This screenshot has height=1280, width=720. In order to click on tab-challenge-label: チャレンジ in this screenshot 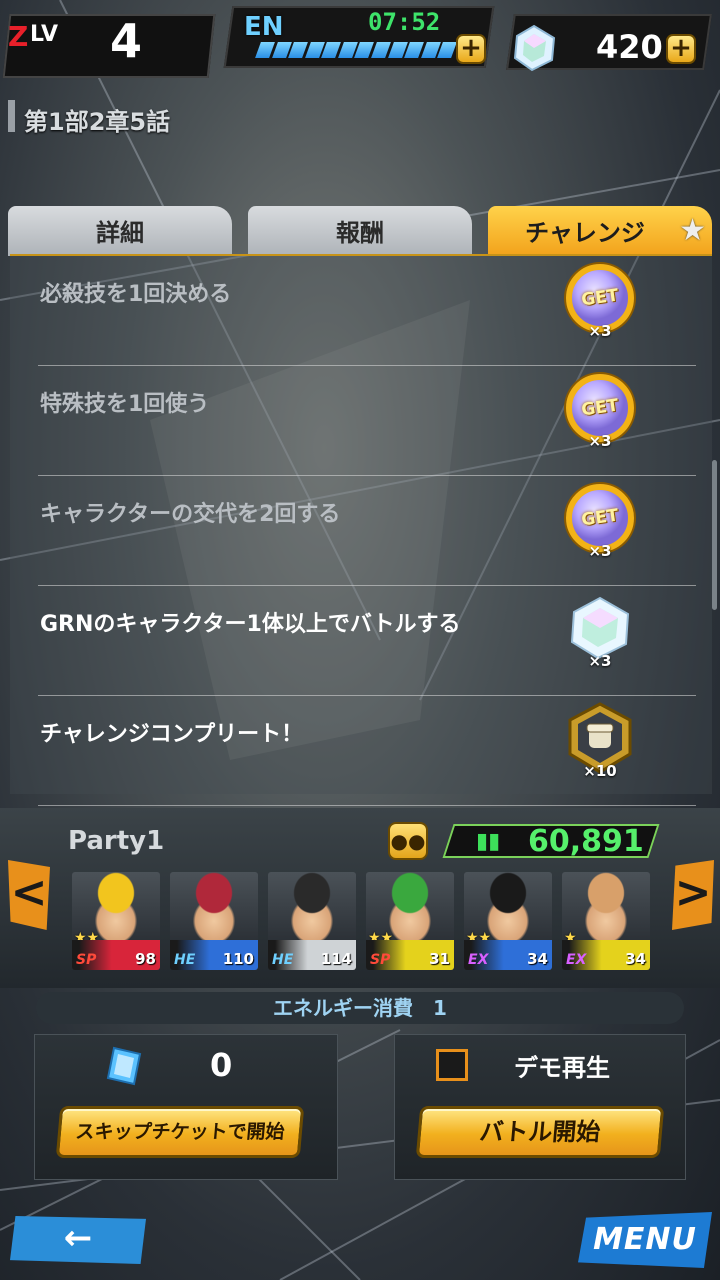, I will do `click(585, 233)`.